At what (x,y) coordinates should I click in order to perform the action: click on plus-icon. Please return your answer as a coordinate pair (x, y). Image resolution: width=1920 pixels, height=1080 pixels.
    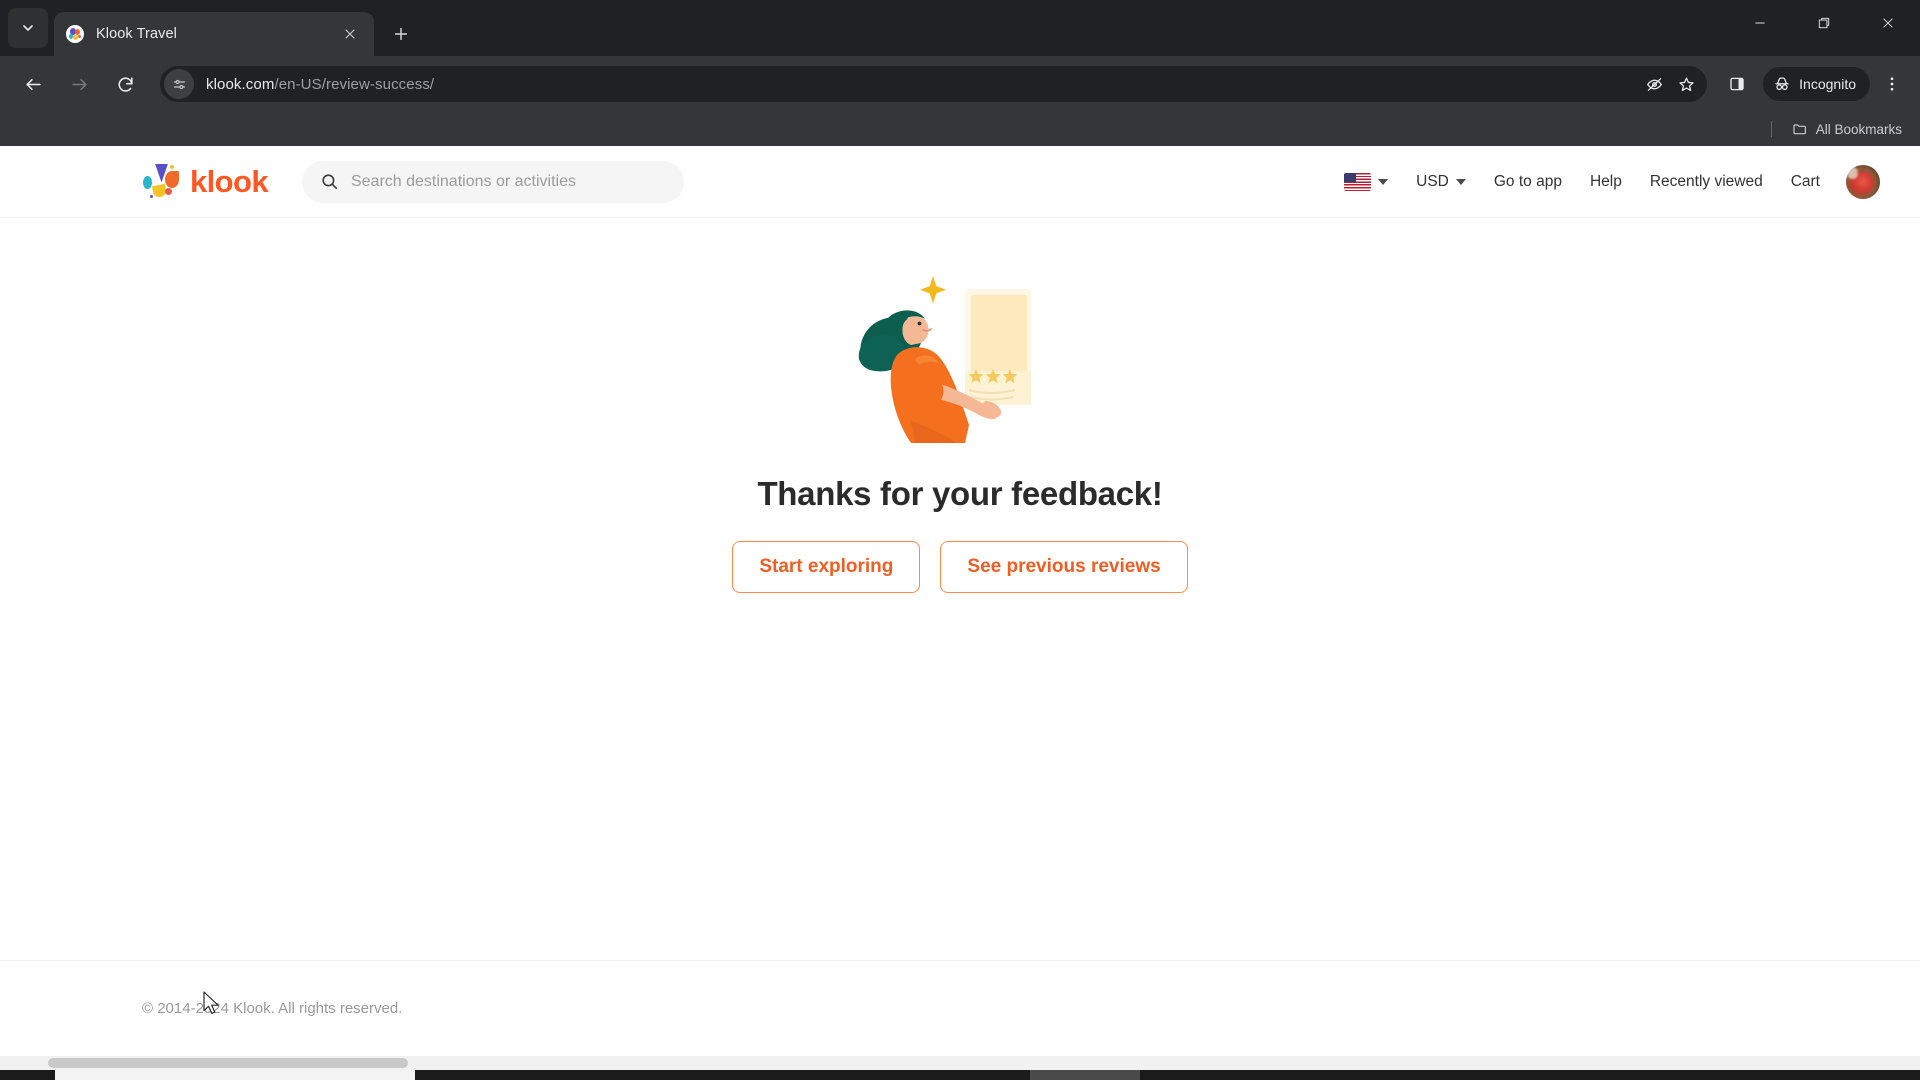
    Looking at the image, I should click on (401, 34).